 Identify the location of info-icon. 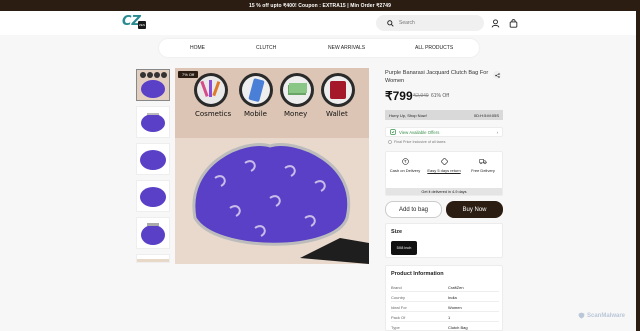
(390, 142).